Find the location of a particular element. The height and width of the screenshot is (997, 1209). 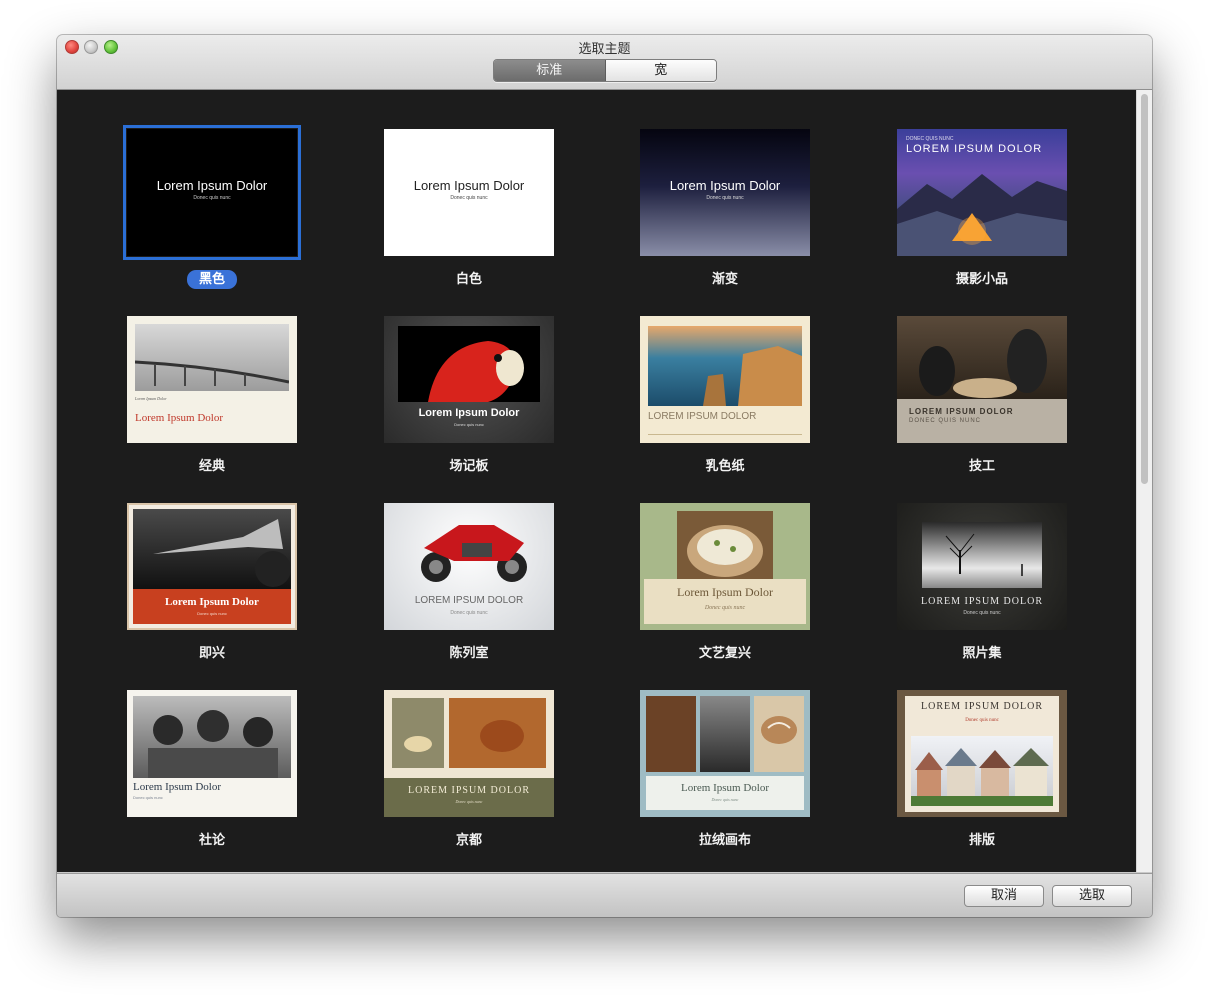

theme-photo-portfolio: LOREM IPSUM DOLOR Donec quis nunc 照片集 is located at coordinates (982, 593).